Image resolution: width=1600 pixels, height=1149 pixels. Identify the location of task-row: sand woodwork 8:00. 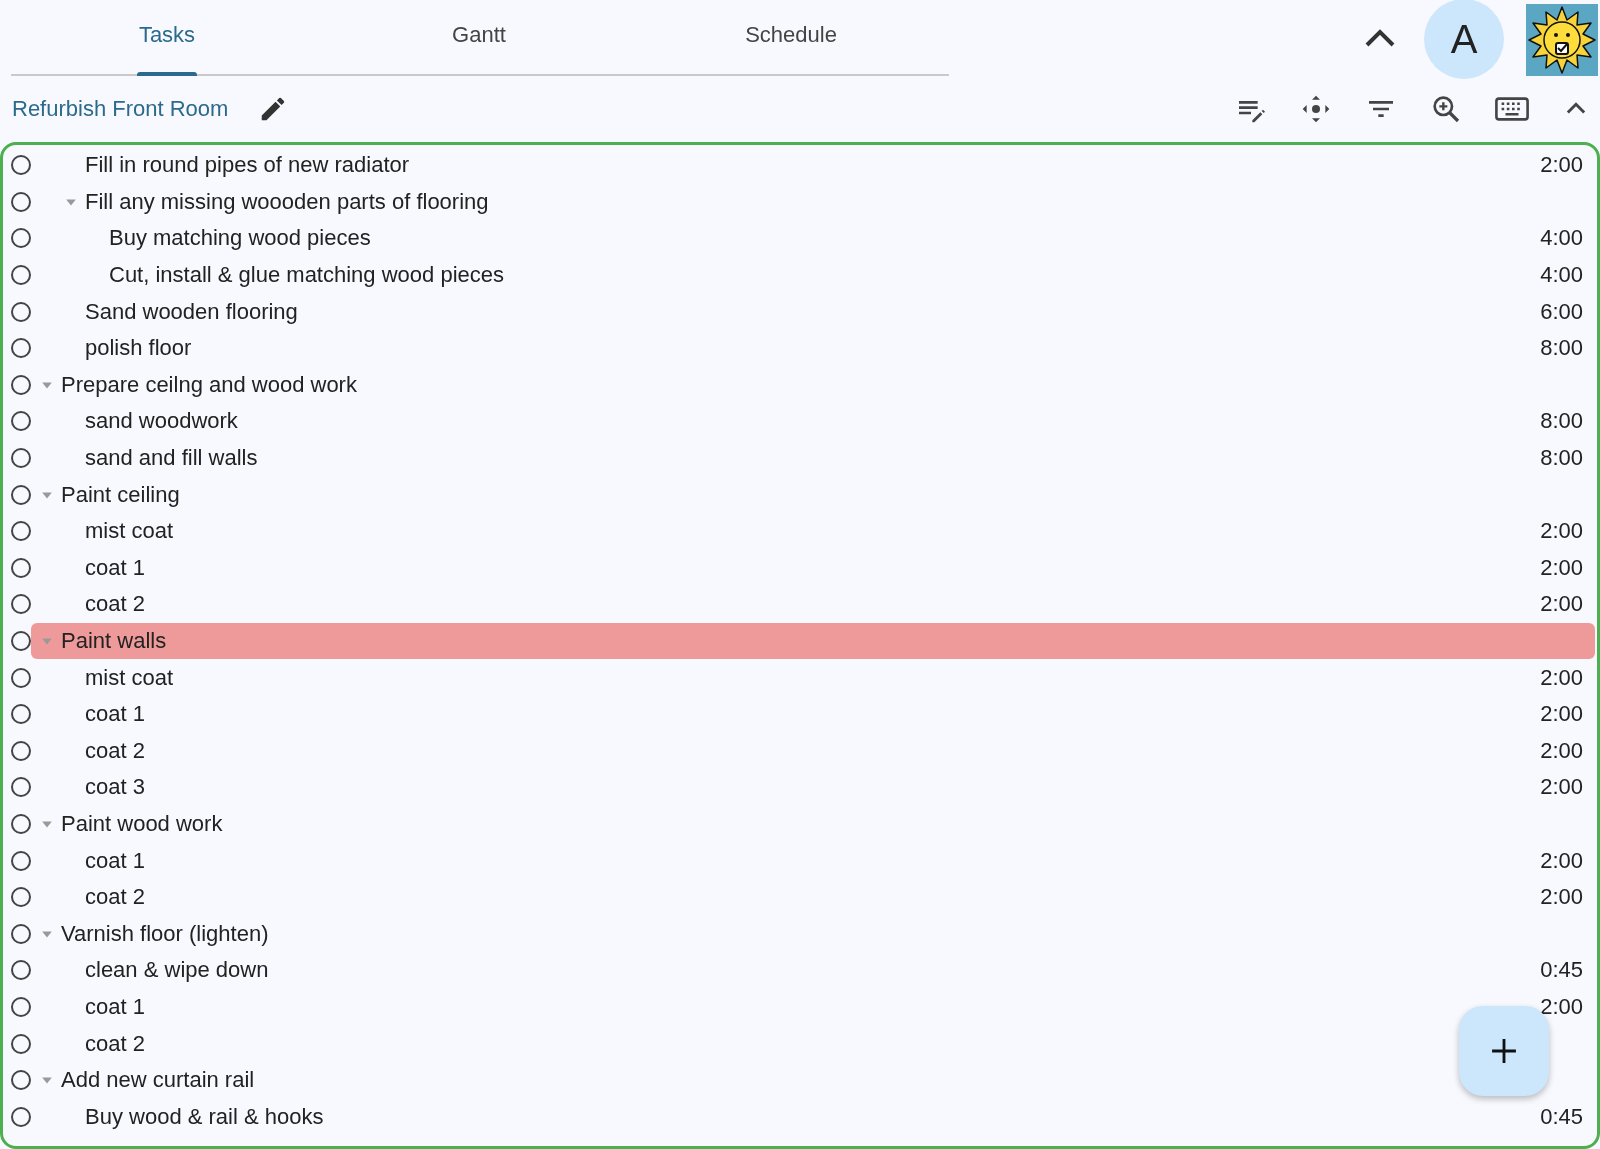
(825, 421).